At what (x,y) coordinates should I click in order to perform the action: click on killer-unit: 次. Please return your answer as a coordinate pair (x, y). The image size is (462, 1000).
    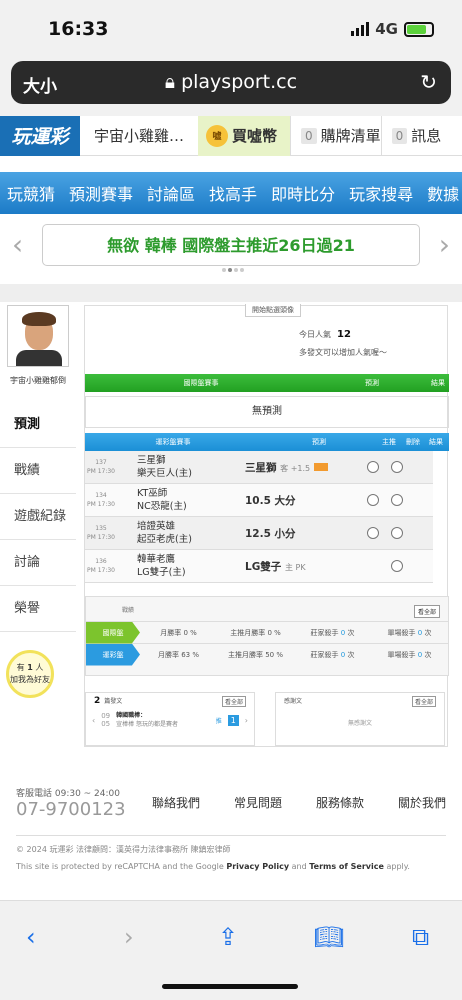
    Looking at the image, I should click on (351, 654).